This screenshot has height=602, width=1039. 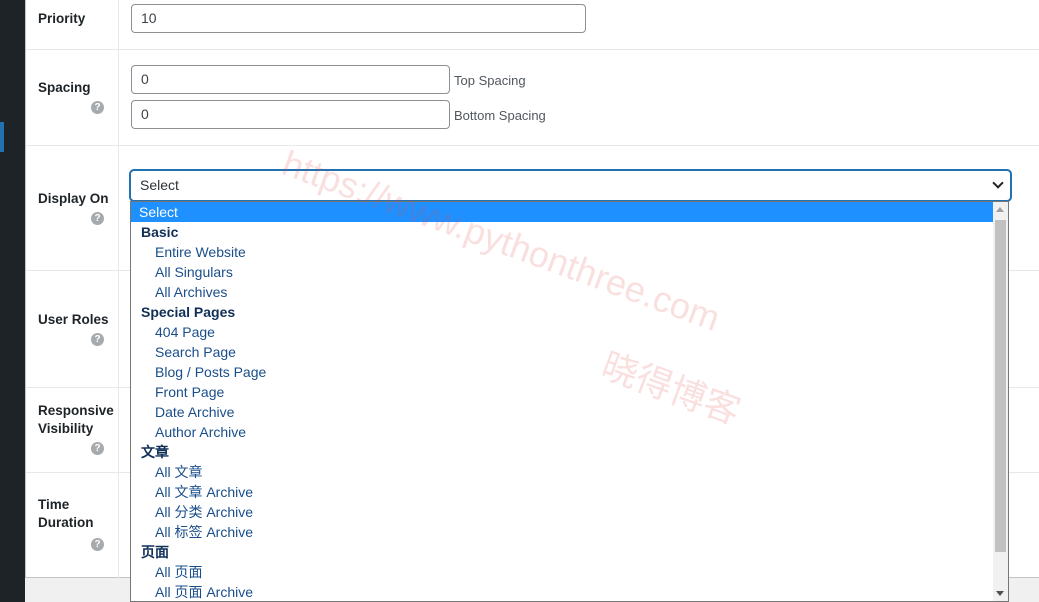 I want to click on dropdown-scrollbar, so click(x=1000, y=401).